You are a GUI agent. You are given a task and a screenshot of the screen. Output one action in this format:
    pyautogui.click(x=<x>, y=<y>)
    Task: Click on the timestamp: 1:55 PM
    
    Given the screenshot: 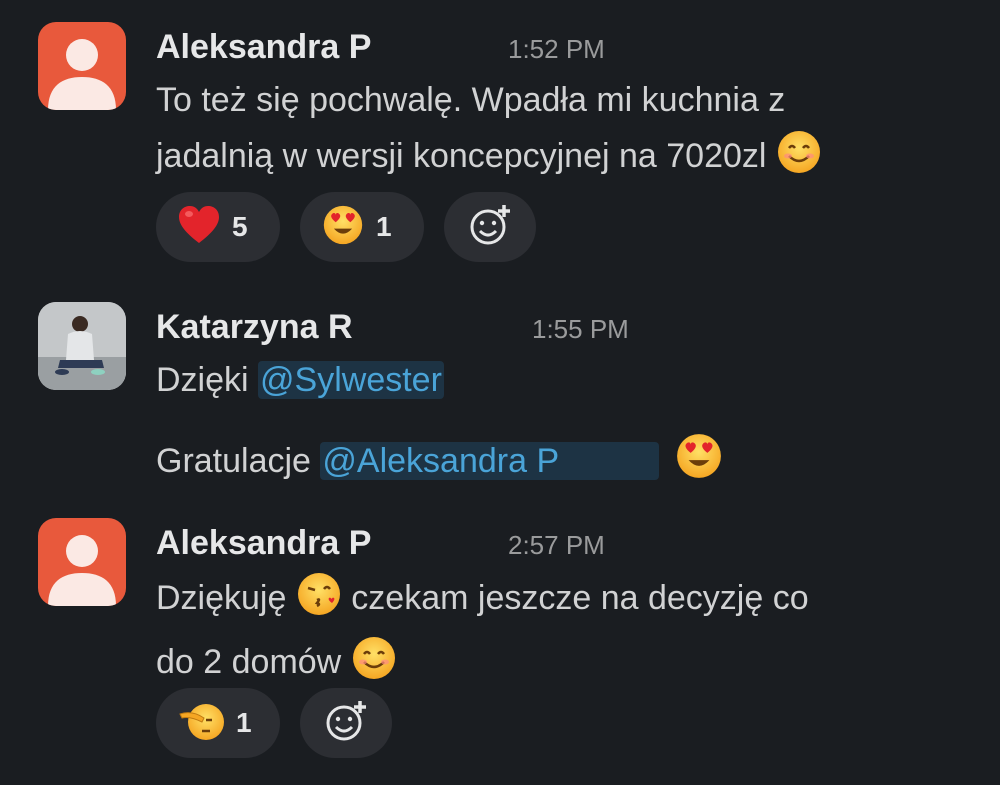 What is the action you would take?
    pyautogui.click(x=580, y=329)
    